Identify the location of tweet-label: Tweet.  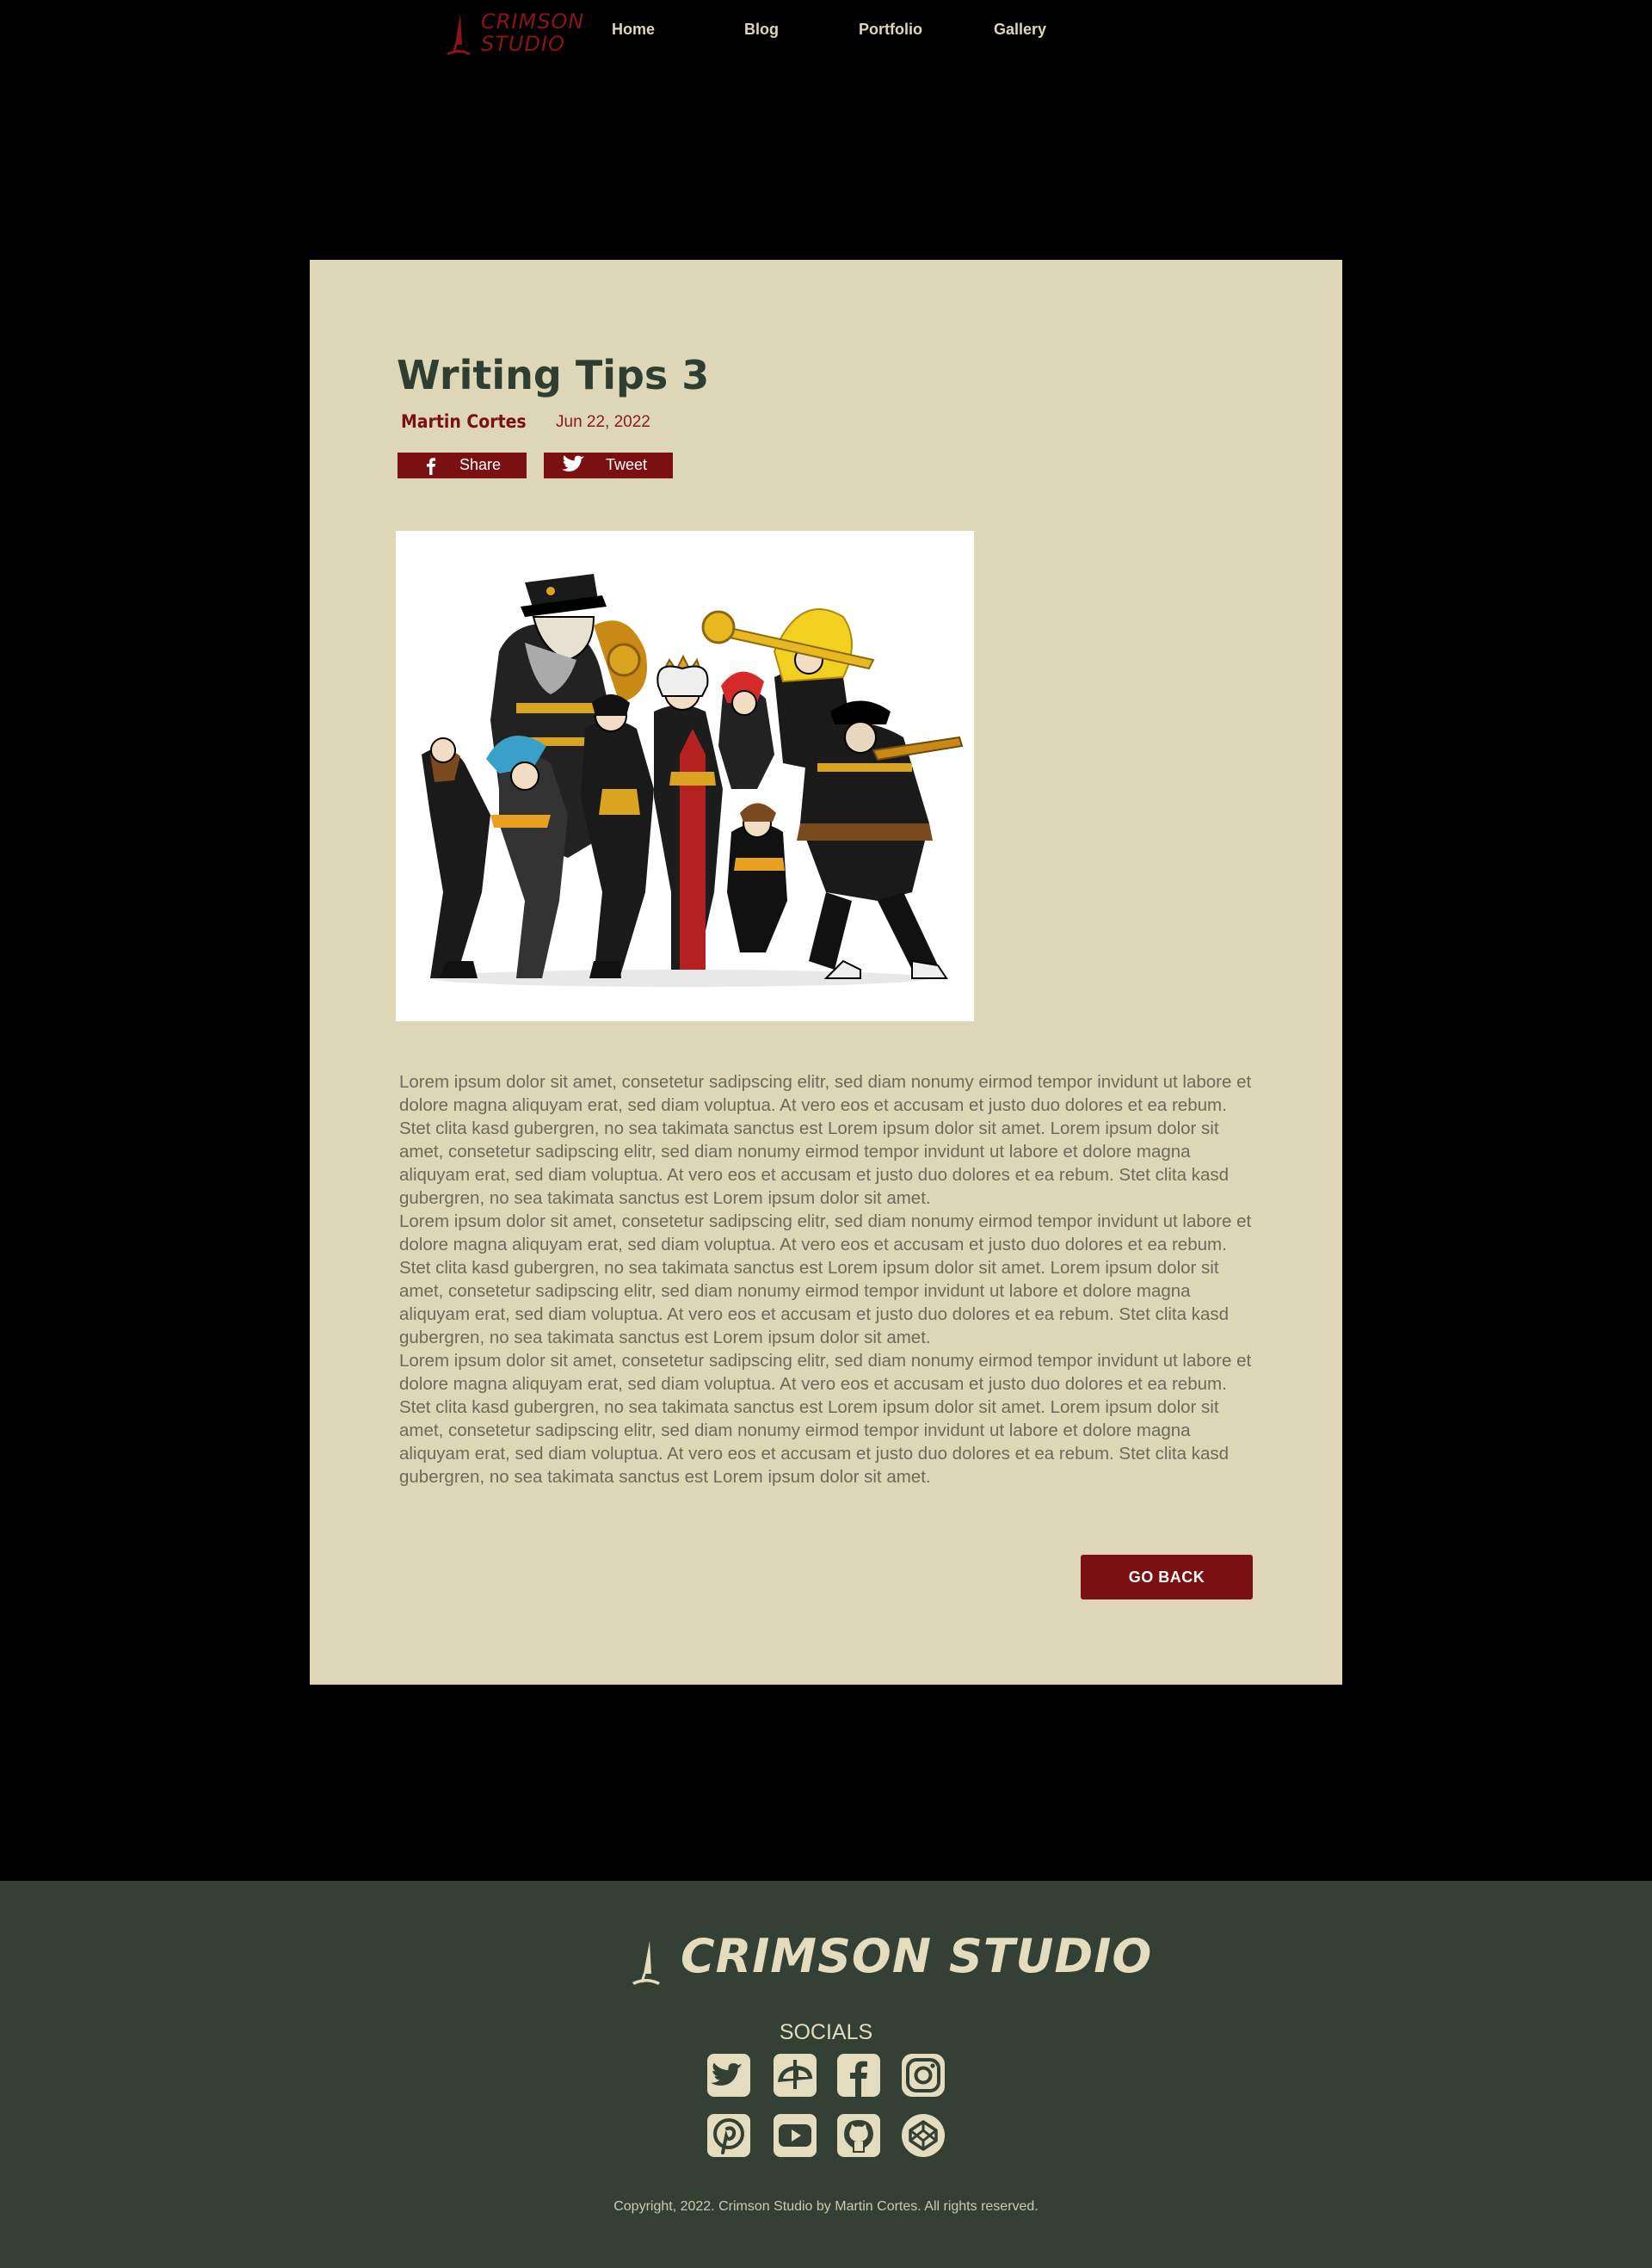
(627, 465).